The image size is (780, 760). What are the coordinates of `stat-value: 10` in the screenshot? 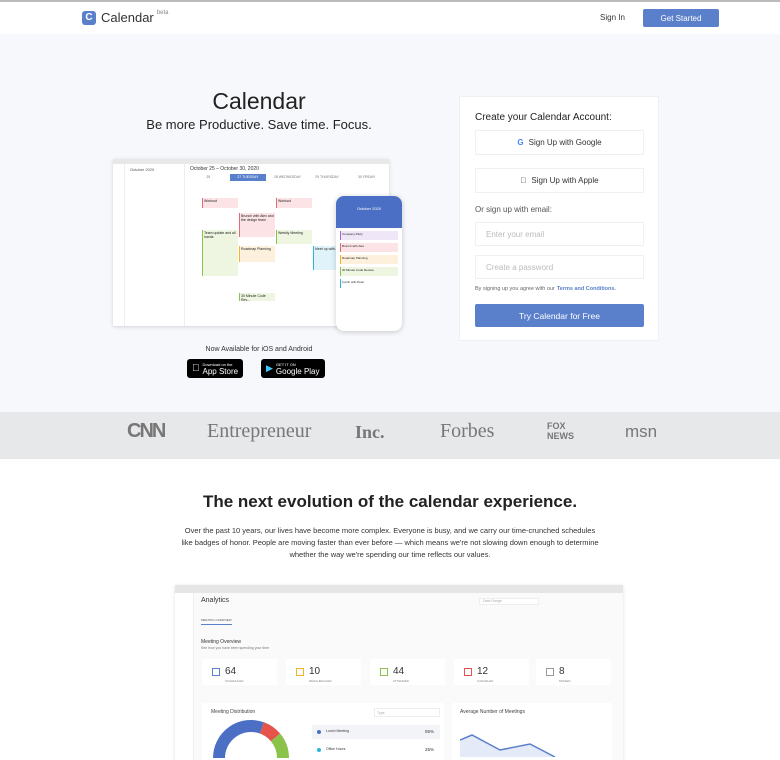 It's located at (315, 671).